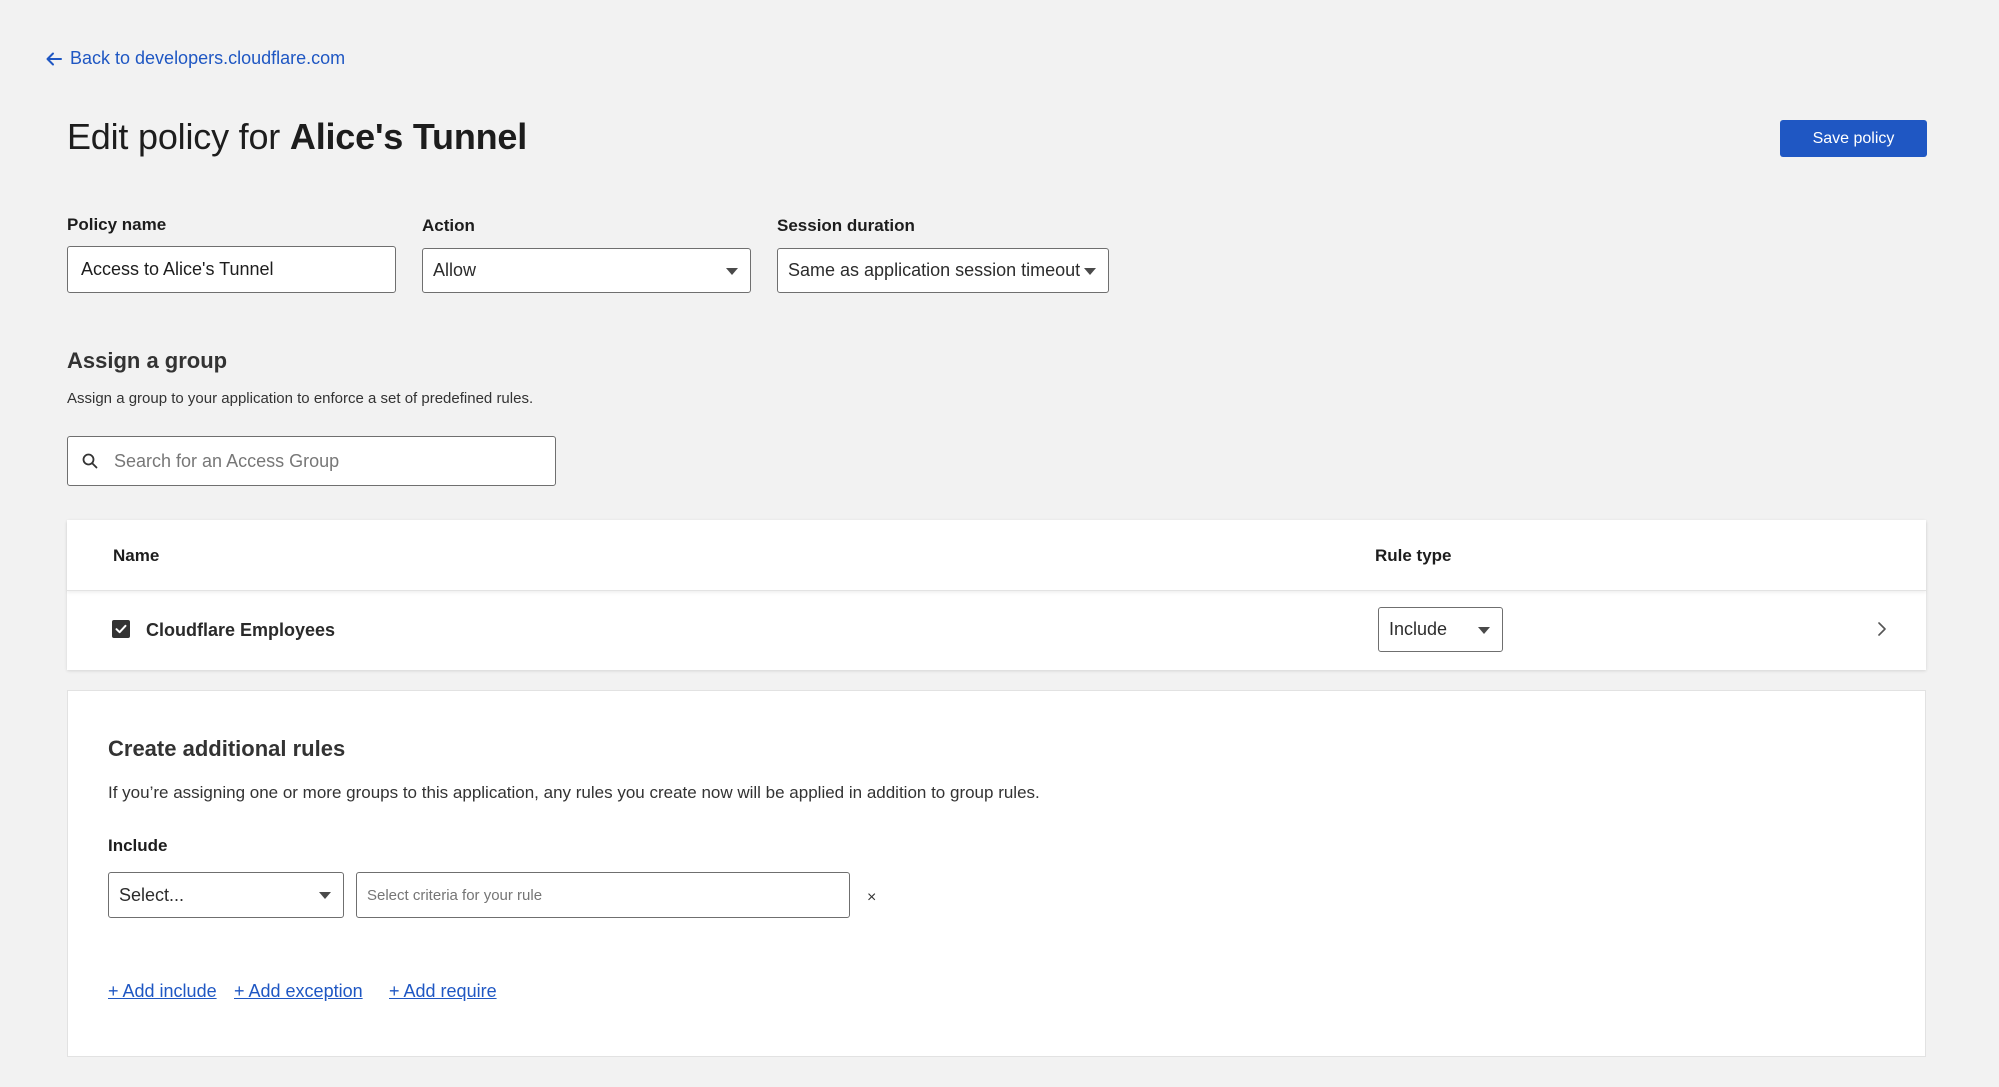  What do you see at coordinates (871, 898) in the screenshot?
I see `remove-rule-button: ×` at bounding box center [871, 898].